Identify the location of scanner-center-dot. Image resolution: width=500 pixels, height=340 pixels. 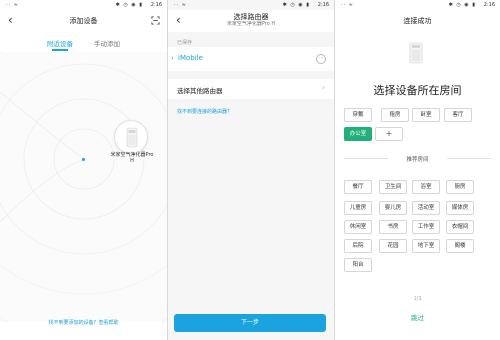
(83, 159).